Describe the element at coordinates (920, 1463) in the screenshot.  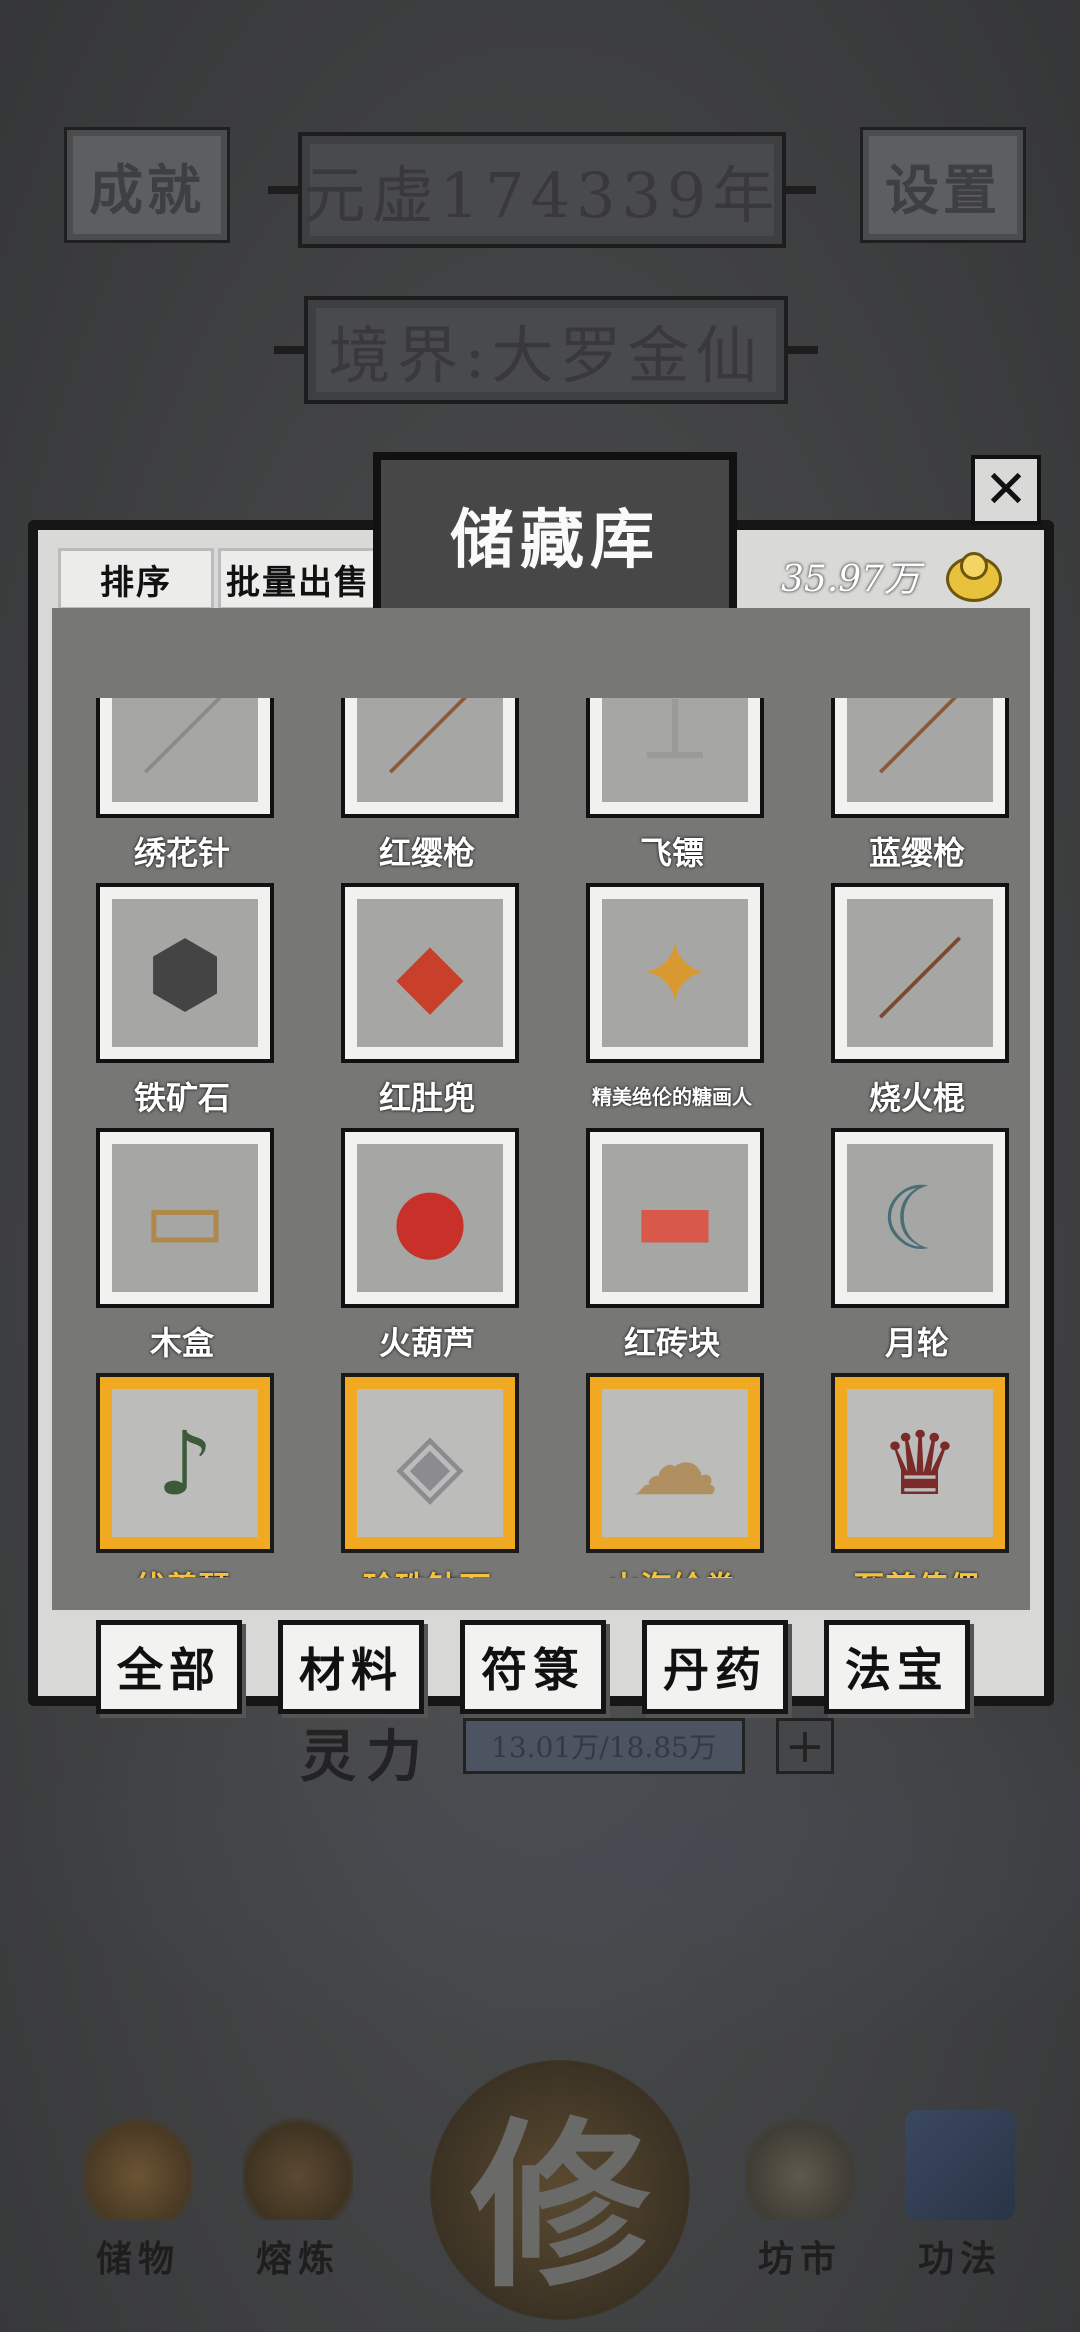
I see `puppet-icon: ♛` at that location.